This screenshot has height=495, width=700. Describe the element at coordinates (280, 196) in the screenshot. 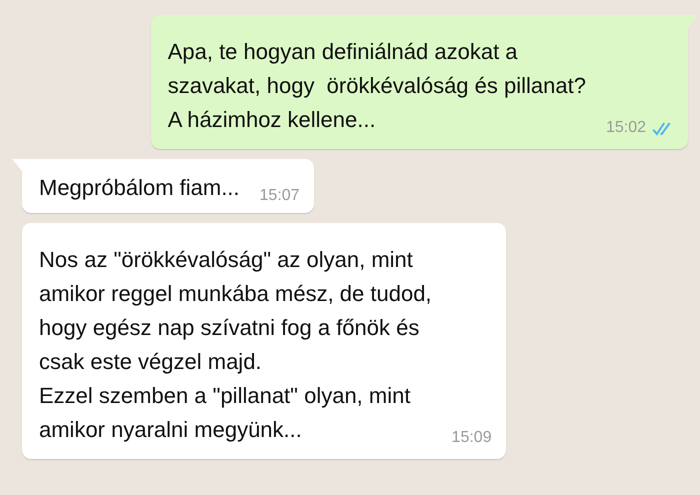

I see `message-time: 15:07` at that location.